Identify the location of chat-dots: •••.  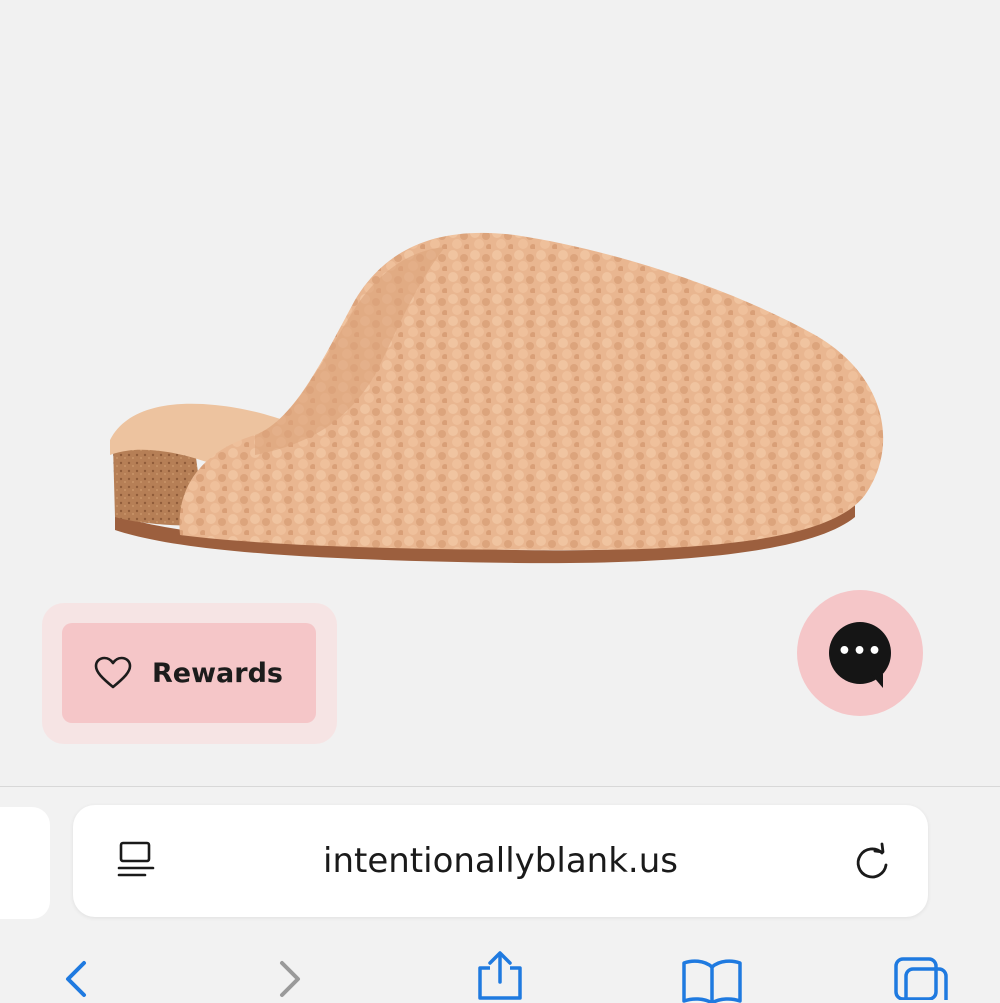
(860, 651).